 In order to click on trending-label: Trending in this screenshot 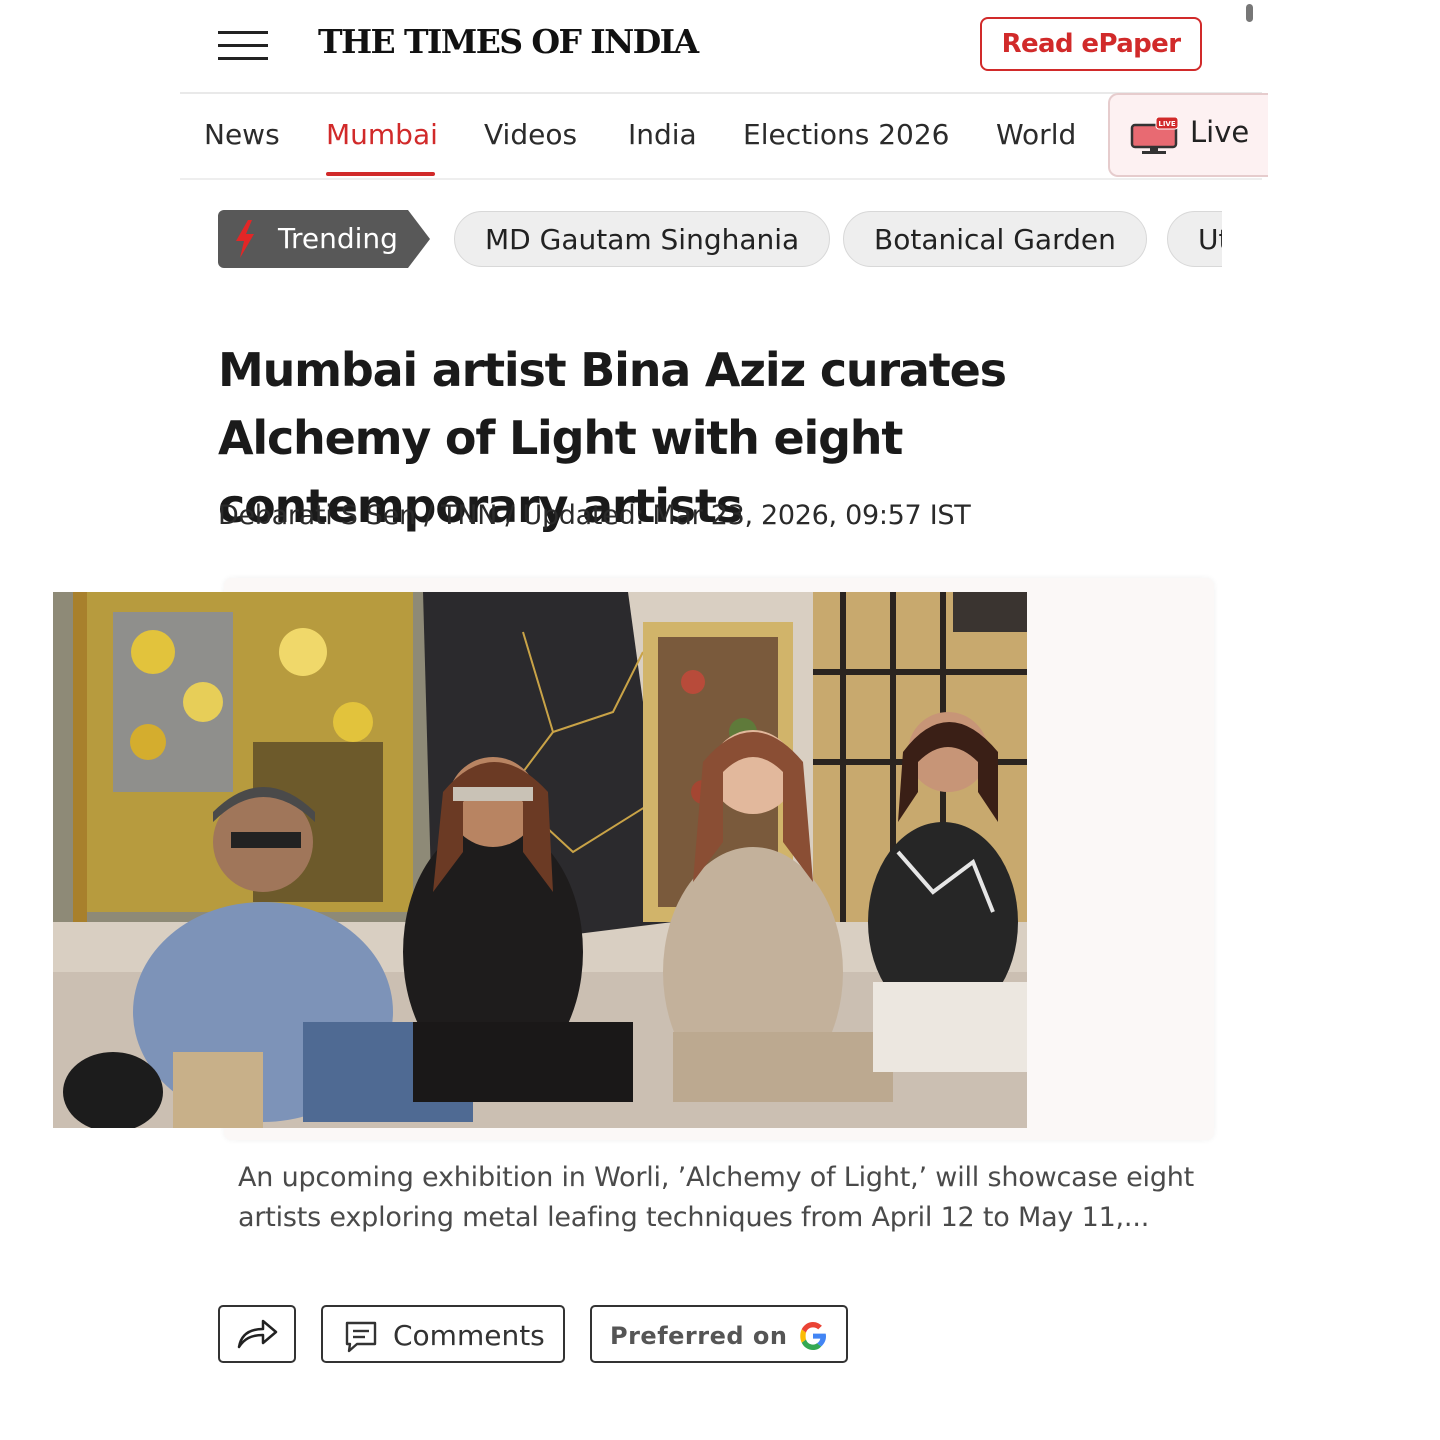, I will do `click(338, 238)`.